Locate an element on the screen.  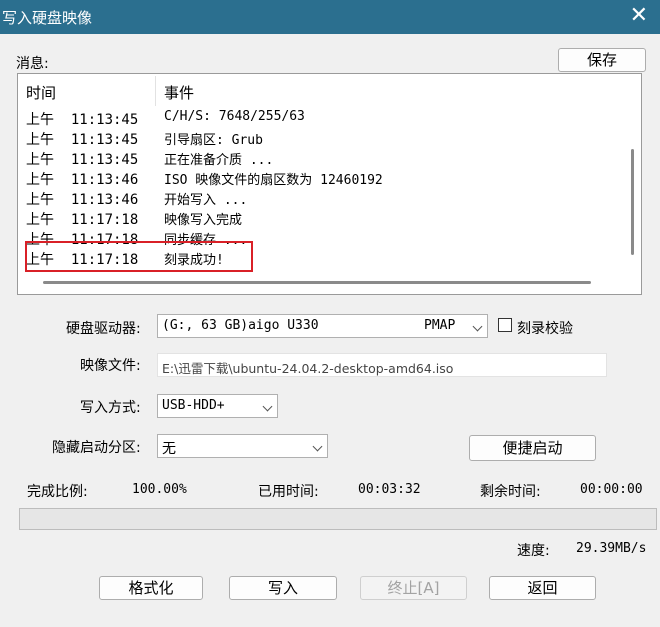
close-icon: ✕ is located at coordinates (639, 16).